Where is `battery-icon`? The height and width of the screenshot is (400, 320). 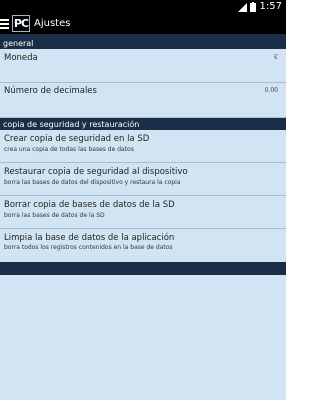
battery-icon is located at coordinates (253, 7).